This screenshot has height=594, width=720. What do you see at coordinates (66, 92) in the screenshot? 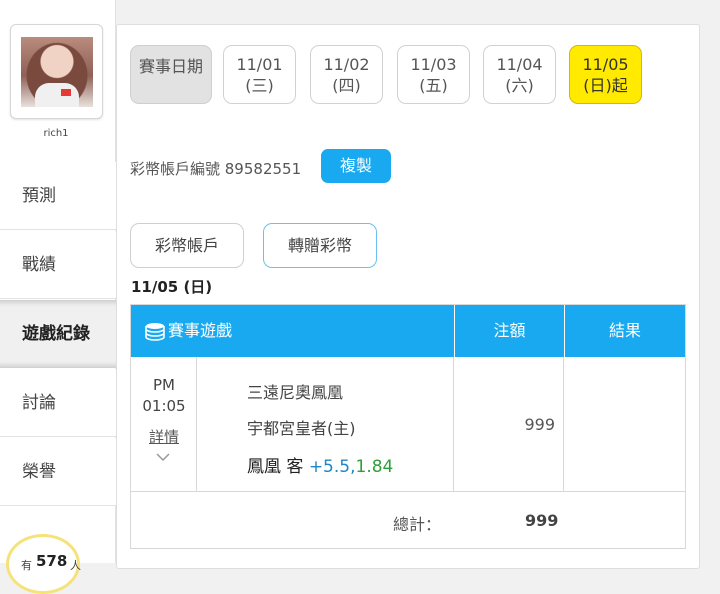
I see `avatar-badge` at bounding box center [66, 92].